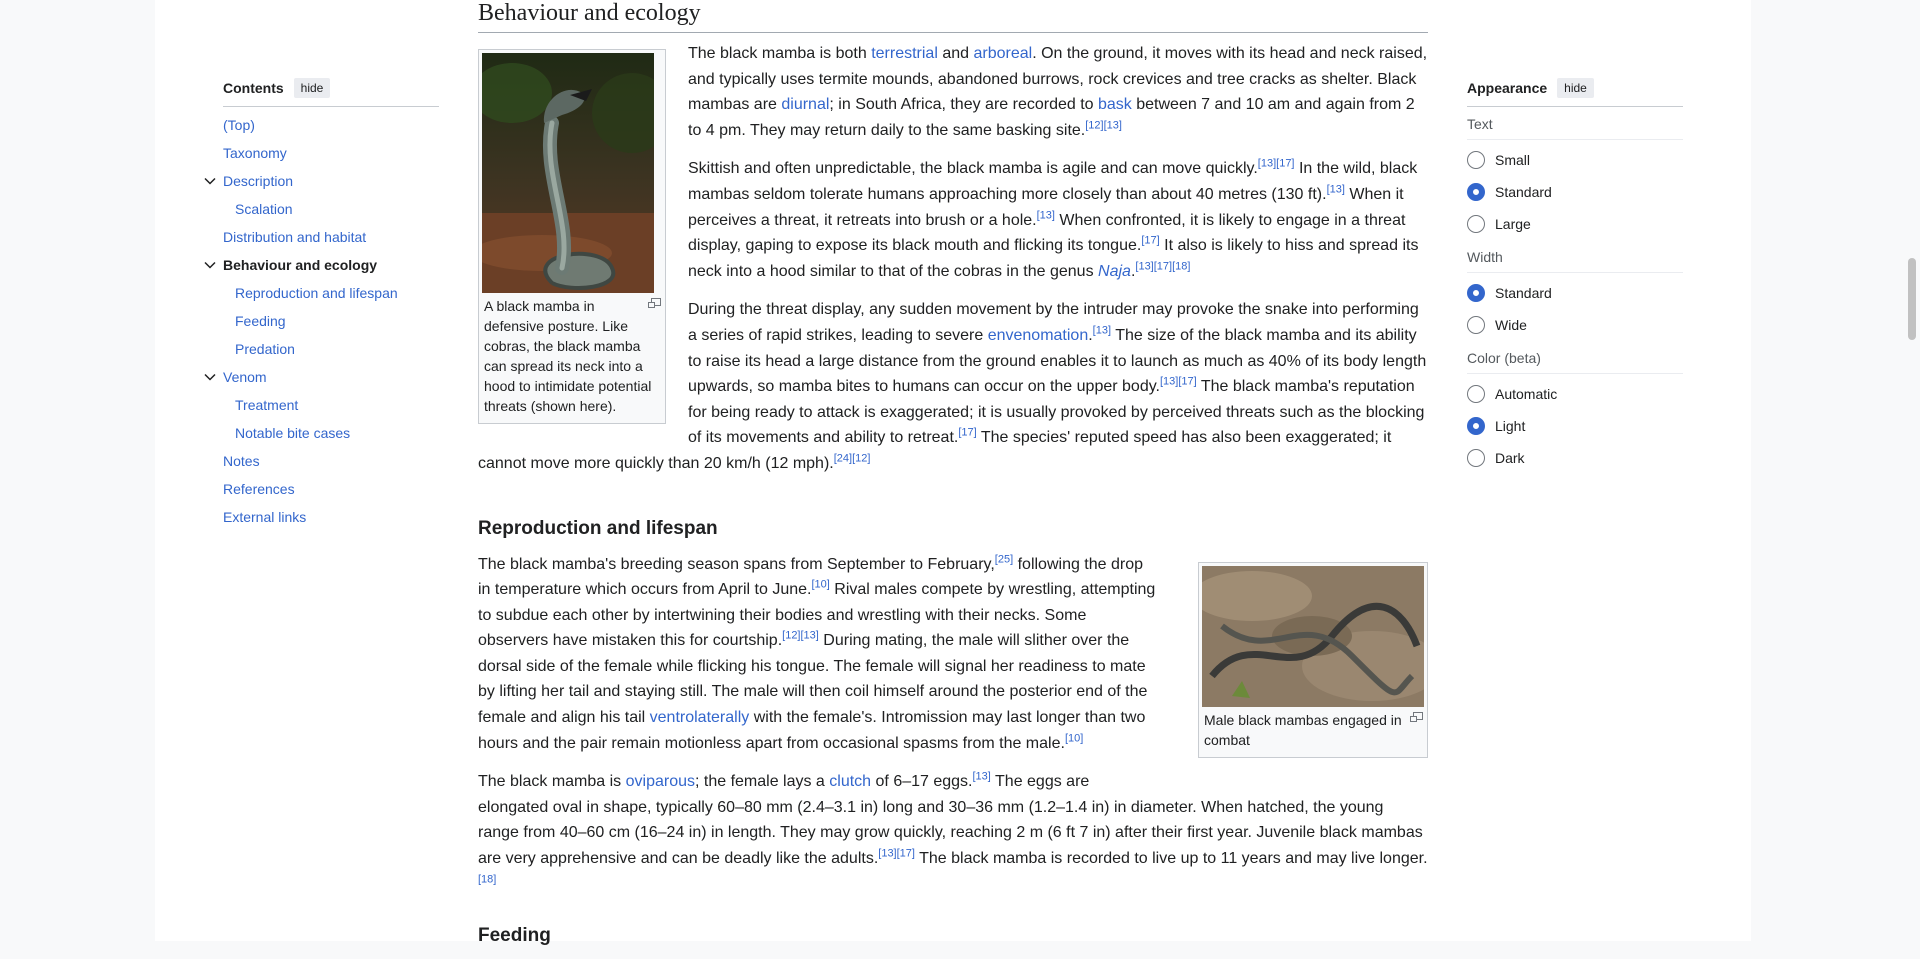  What do you see at coordinates (331, 106) in the screenshot?
I see `toc-divider` at bounding box center [331, 106].